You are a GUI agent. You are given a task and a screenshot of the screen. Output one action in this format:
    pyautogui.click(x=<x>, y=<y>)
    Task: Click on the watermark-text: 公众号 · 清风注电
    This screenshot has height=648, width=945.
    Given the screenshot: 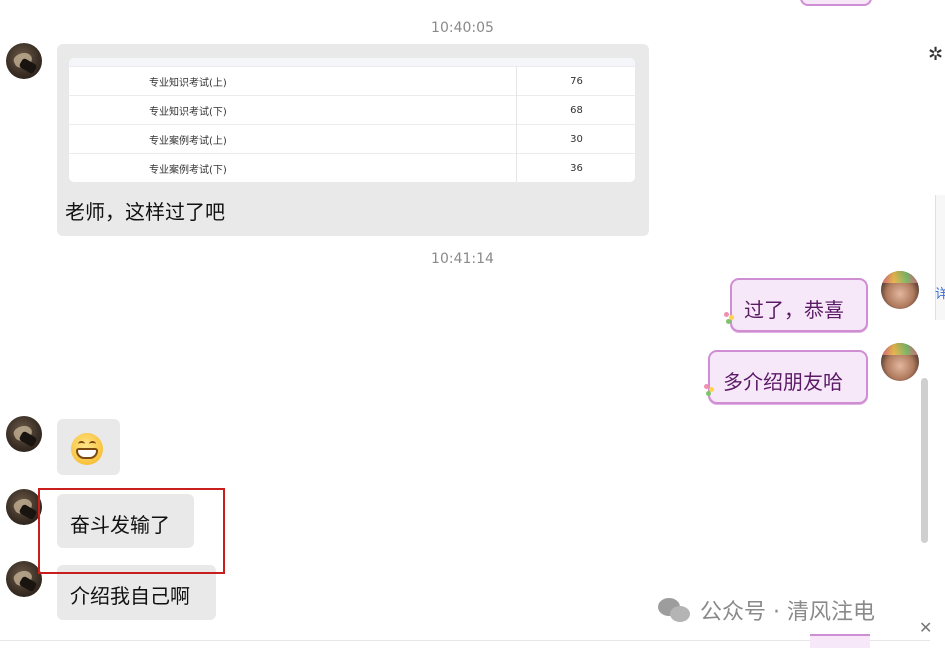 What is the action you would take?
    pyautogui.click(x=787, y=612)
    